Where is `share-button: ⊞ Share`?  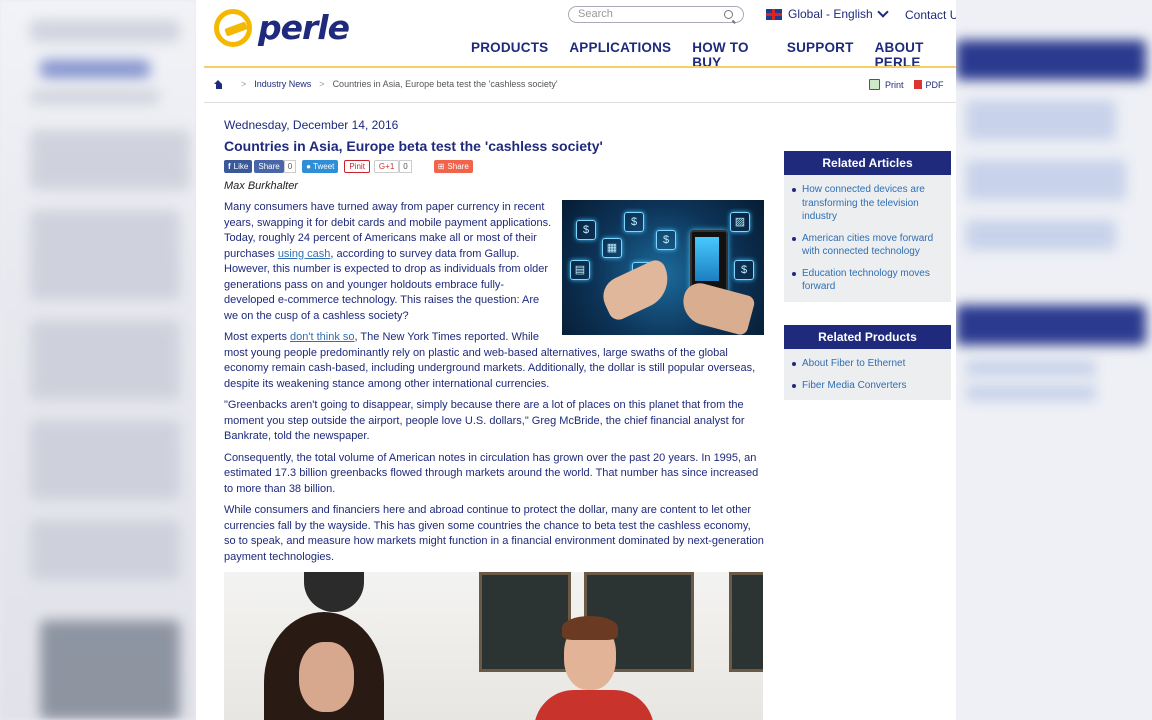
share-button: ⊞ Share is located at coordinates (453, 166).